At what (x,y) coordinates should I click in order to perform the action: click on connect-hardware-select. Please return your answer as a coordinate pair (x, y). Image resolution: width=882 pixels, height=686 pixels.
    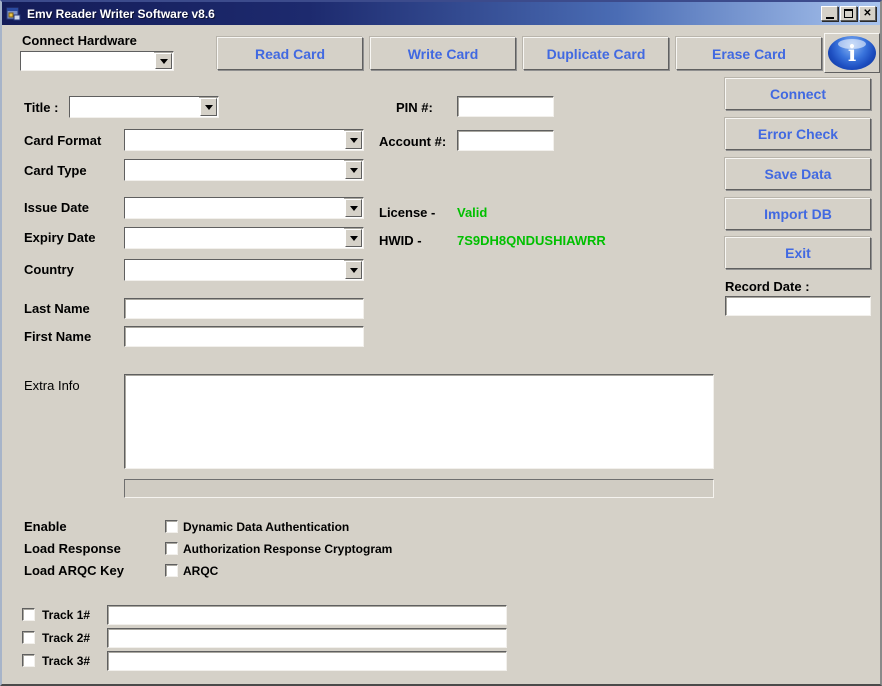
    Looking at the image, I should click on (97, 61).